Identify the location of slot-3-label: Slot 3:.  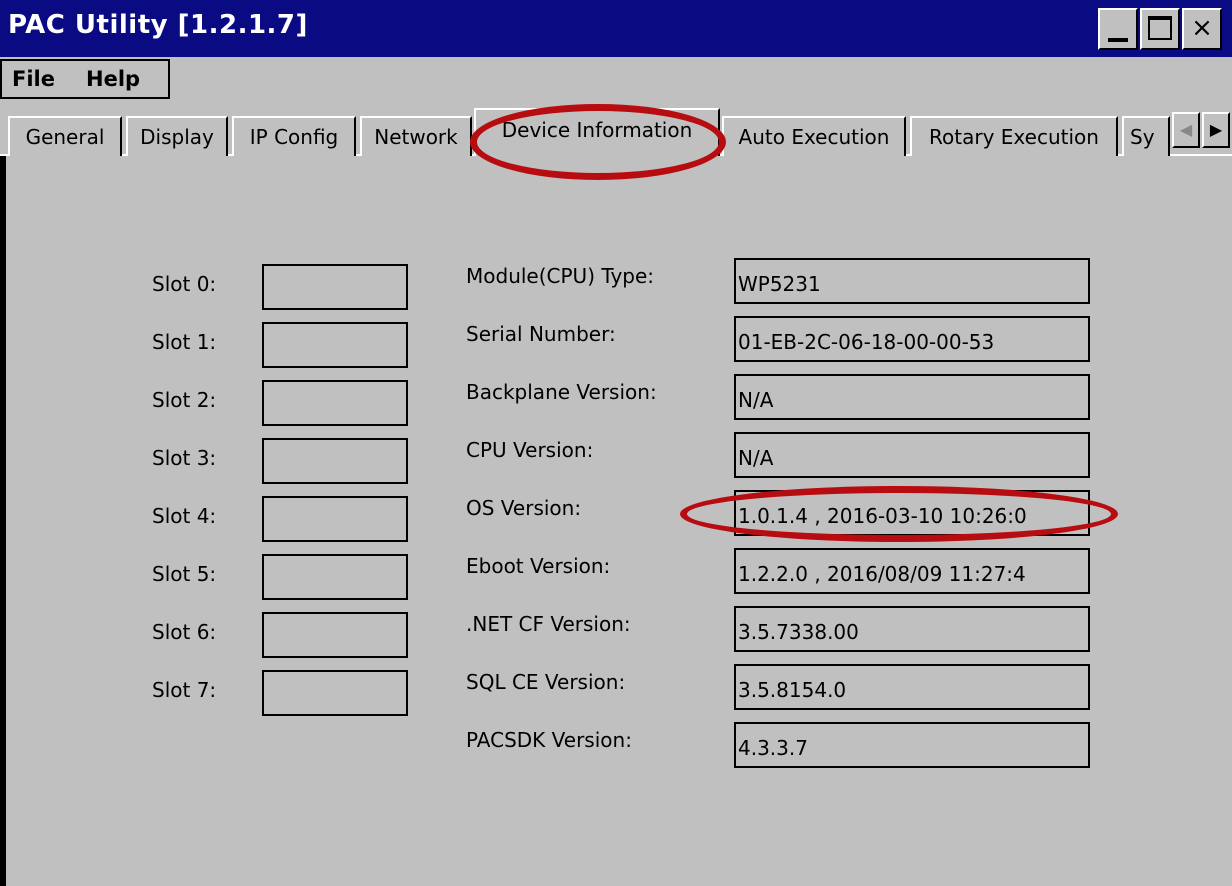
(184, 458).